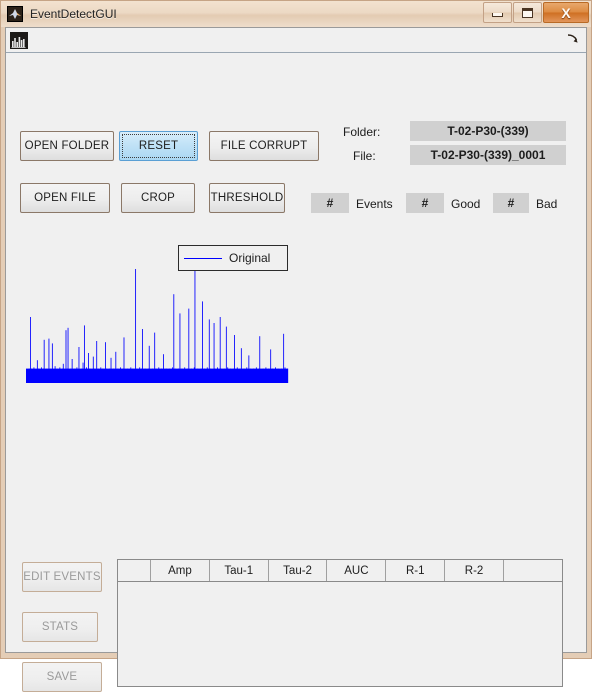  I want to click on events-count-label: Events, so click(374, 204).